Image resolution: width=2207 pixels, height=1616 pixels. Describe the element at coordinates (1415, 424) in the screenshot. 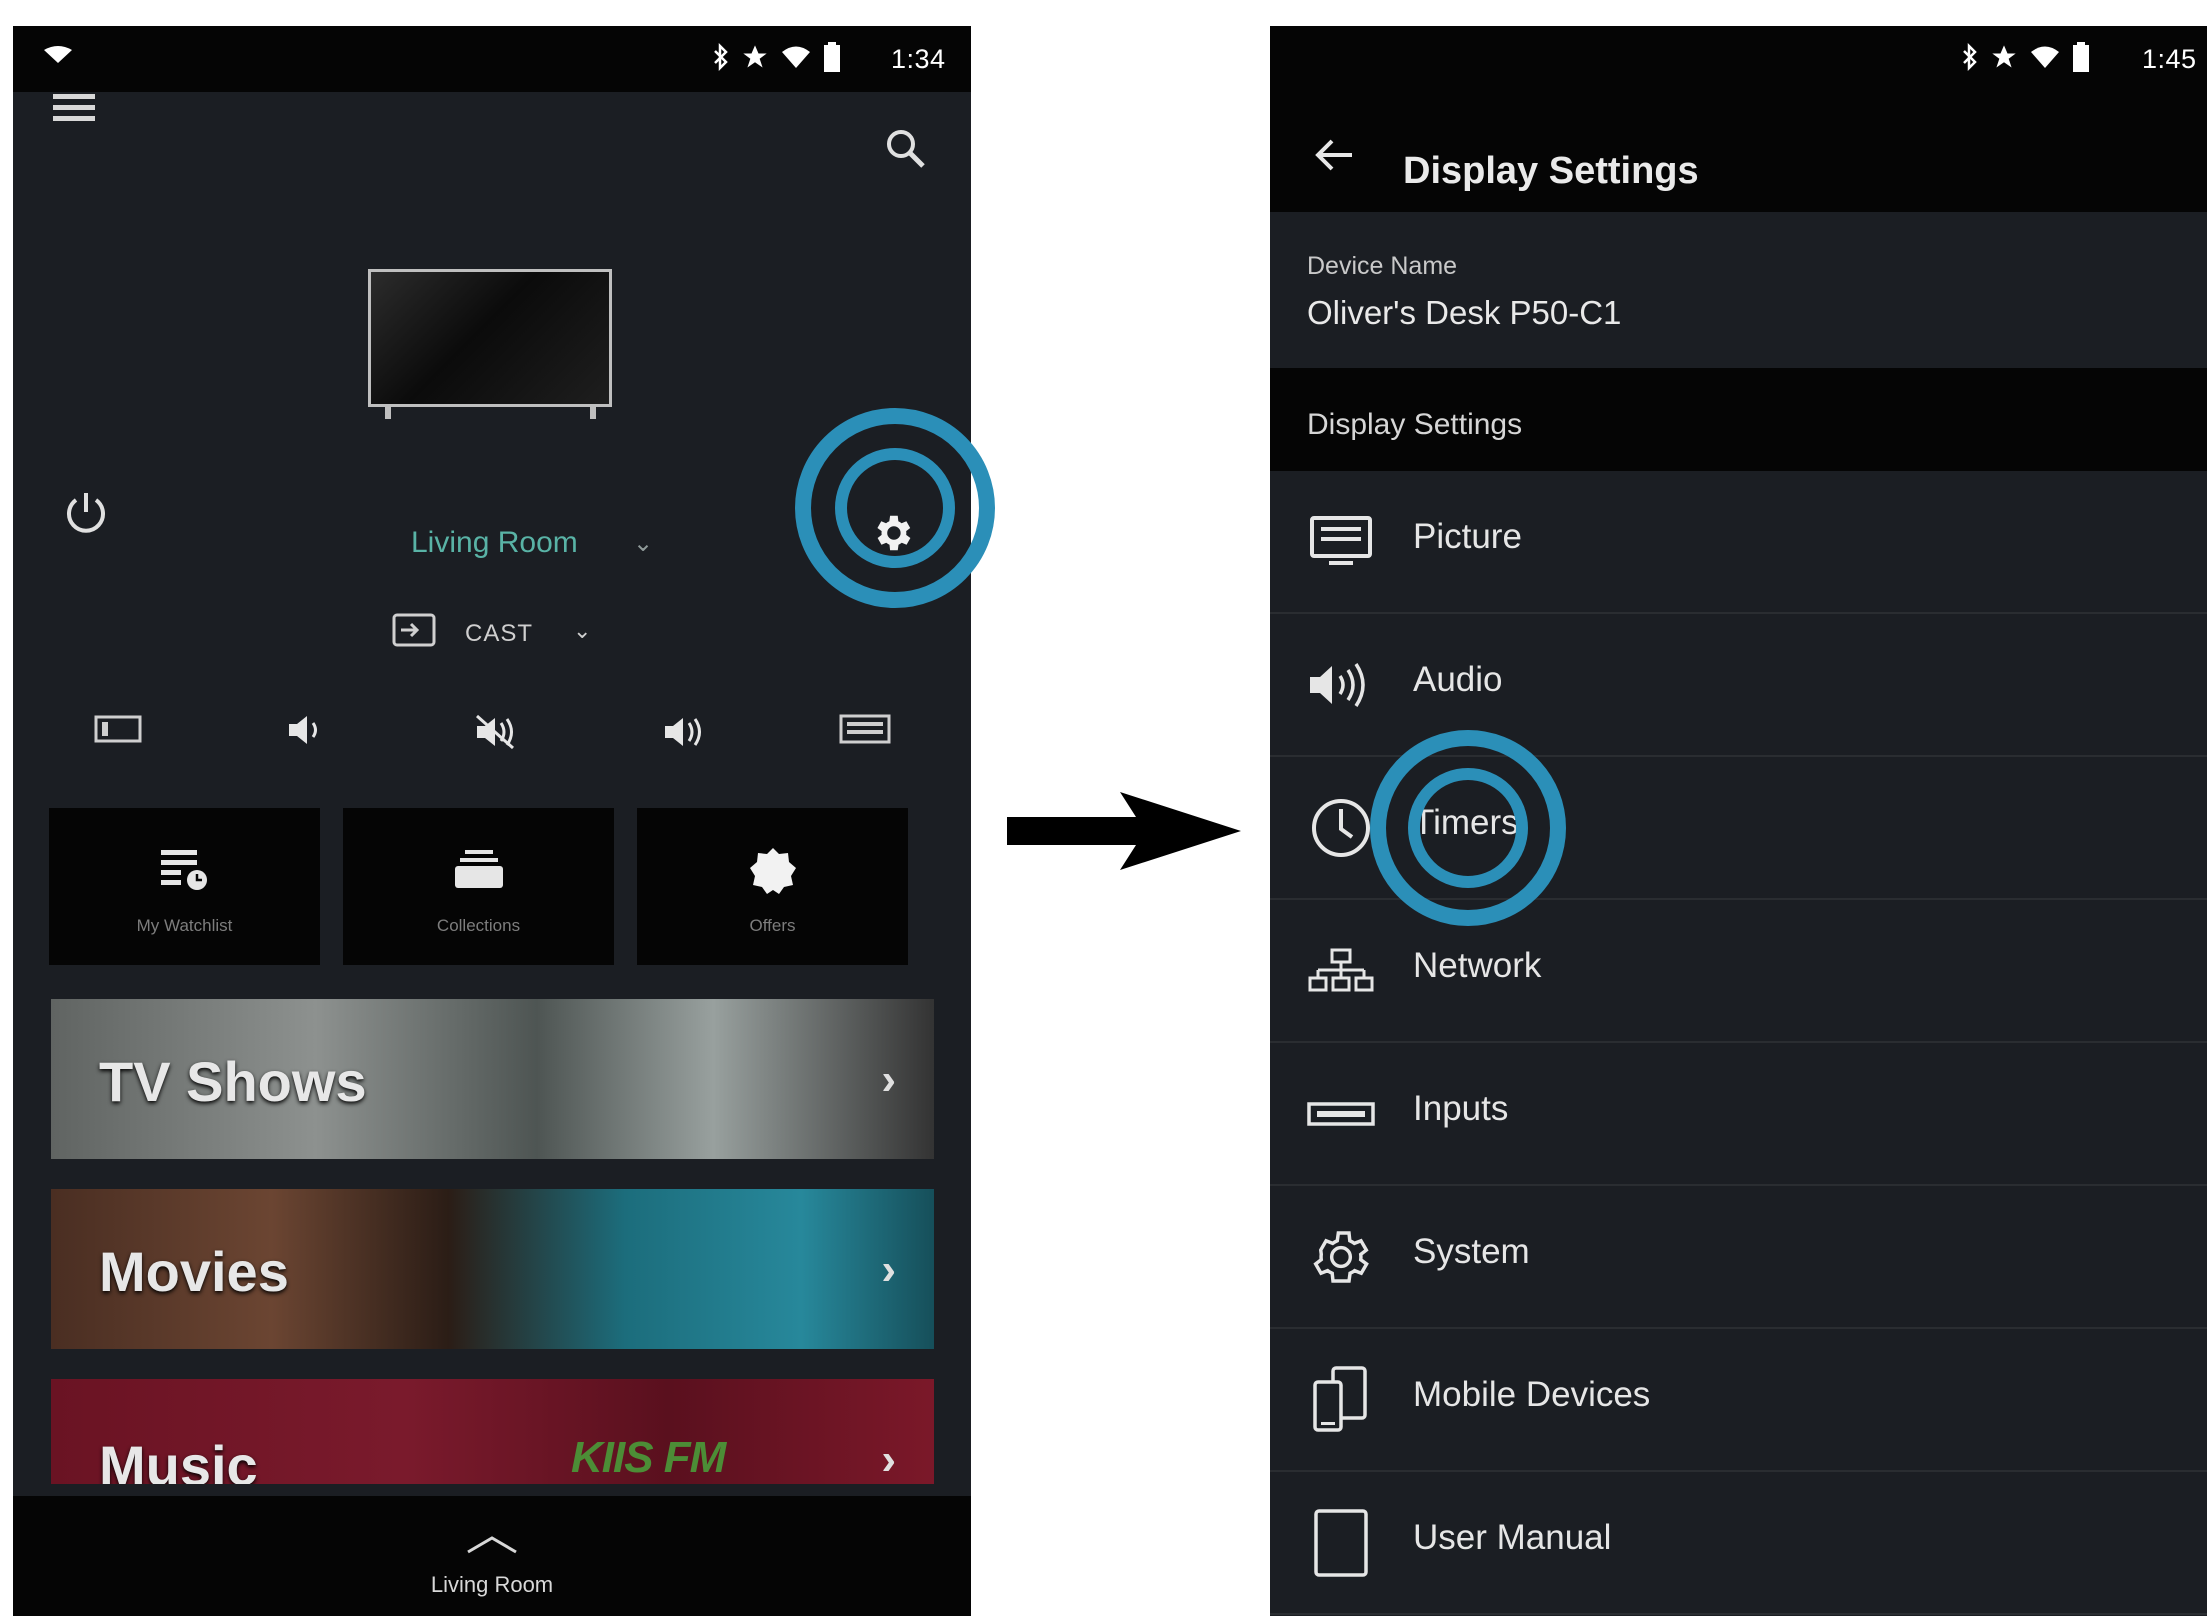

I see `section-header-label: Display Settings` at that location.